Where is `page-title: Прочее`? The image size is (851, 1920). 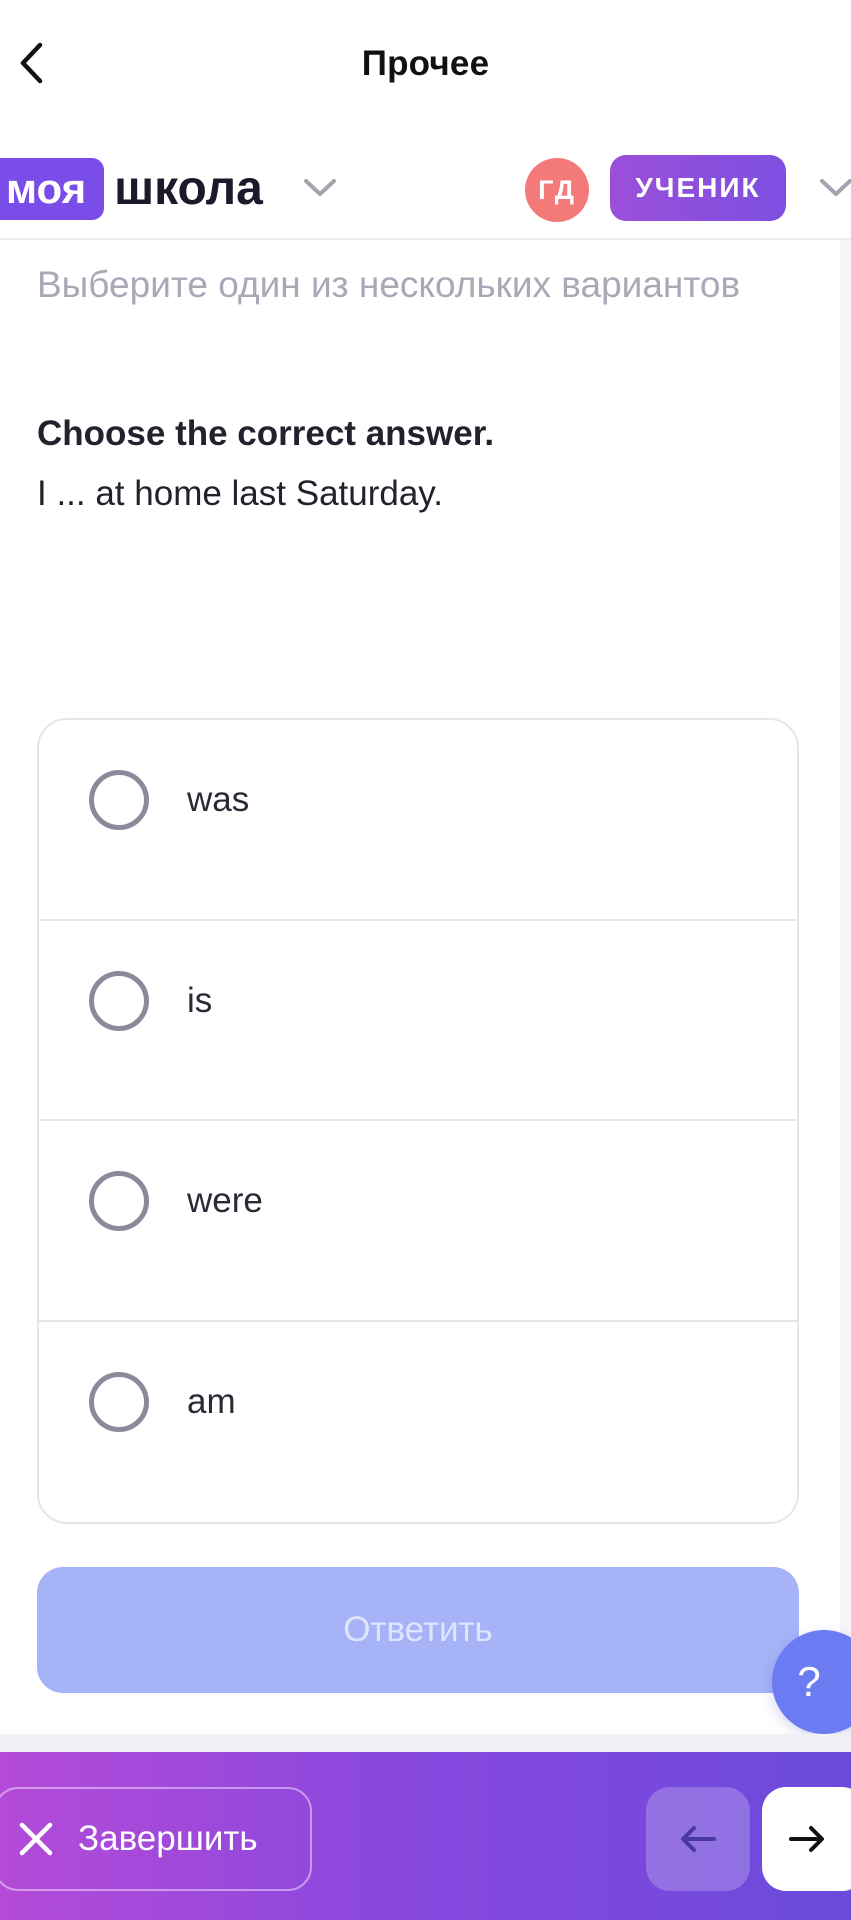 page-title: Прочее is located at coordinates (425, 63).